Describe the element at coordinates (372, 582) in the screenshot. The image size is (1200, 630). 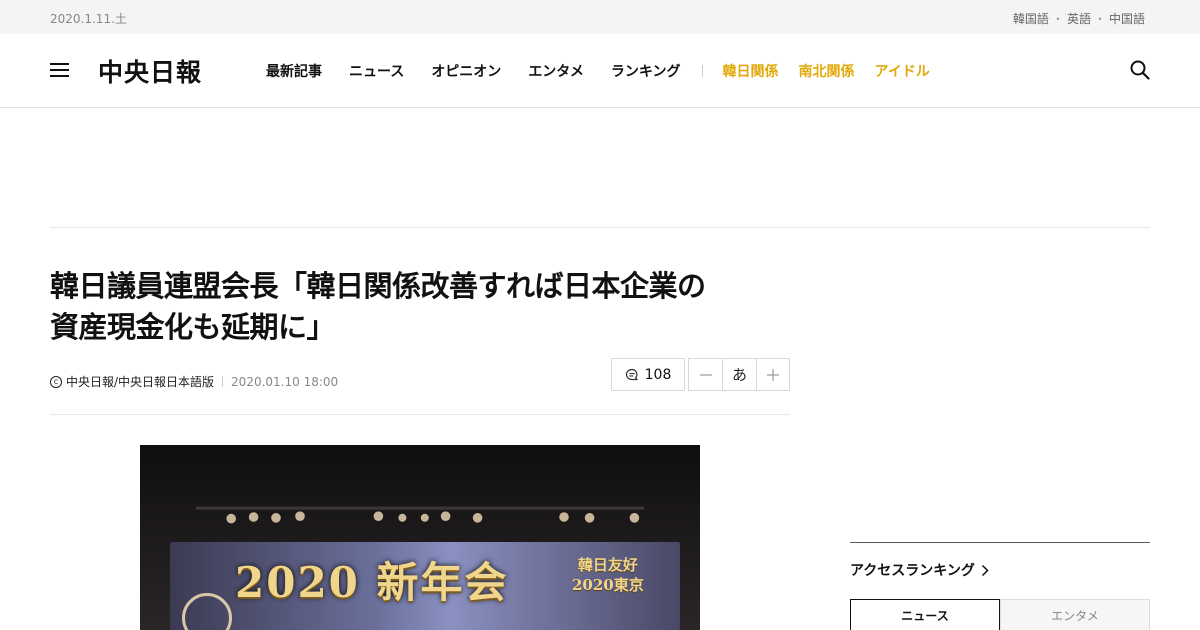
I see `banner-main-text: 2020 新年会` at that location.